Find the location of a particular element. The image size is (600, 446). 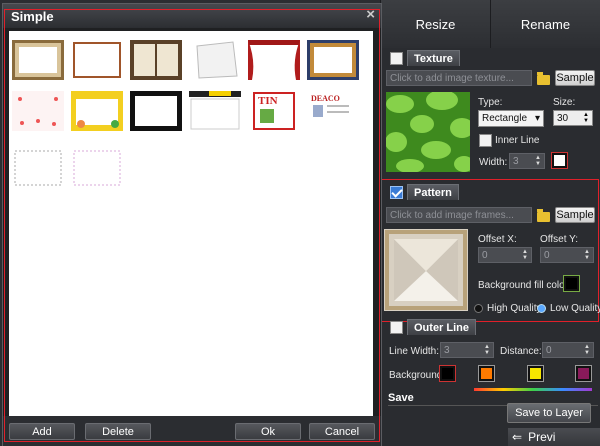

delete-button: Delete is located at coordinates (118, 431).